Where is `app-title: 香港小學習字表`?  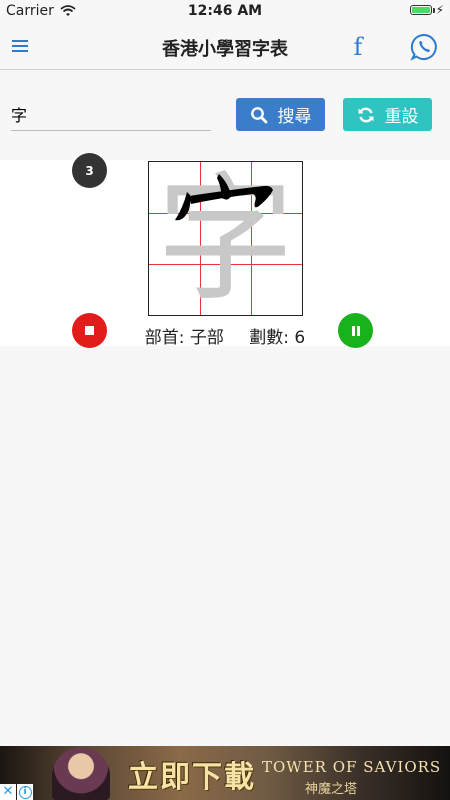
app-title: 香港小學習字表 is located at coordinates (225, 49).